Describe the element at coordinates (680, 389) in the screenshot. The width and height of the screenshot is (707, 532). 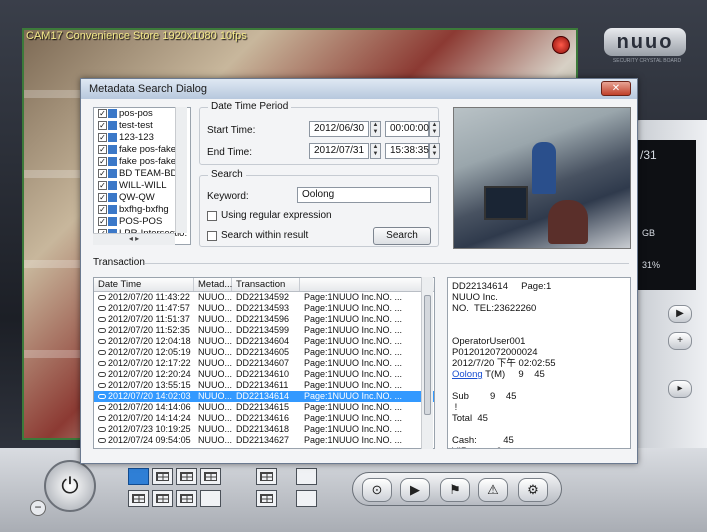
I see `ptz-right-button: ▸` at that location.